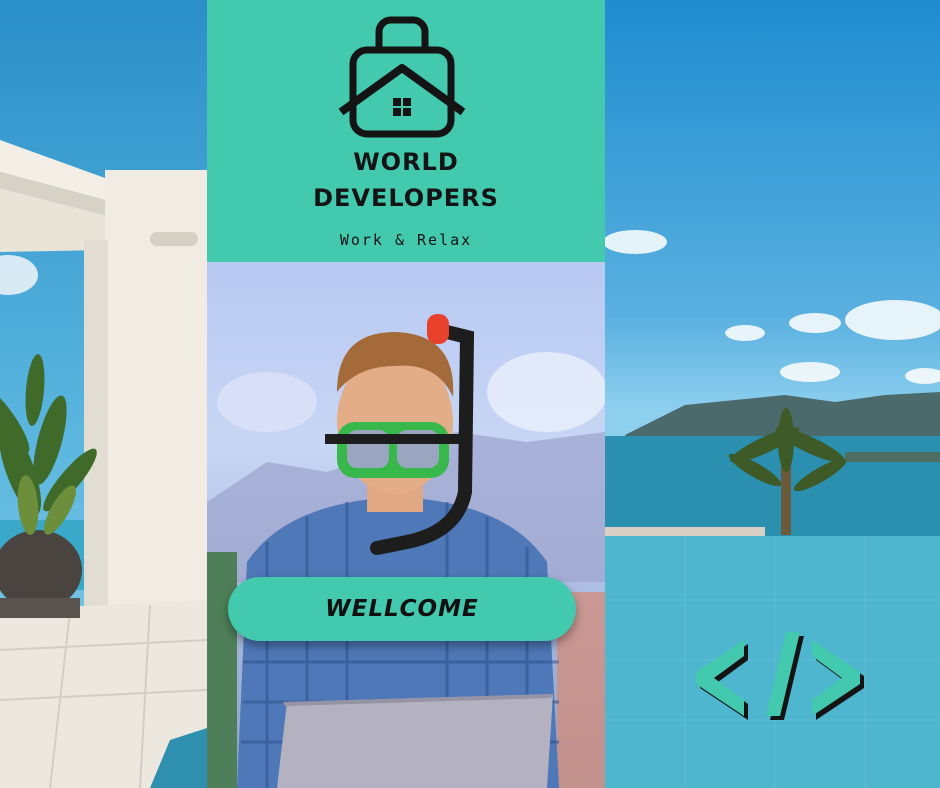  Describe the element at coordinates (406, 198) in the screenshot. I see `brand-title-line2: DEVELOPERS` at that location.